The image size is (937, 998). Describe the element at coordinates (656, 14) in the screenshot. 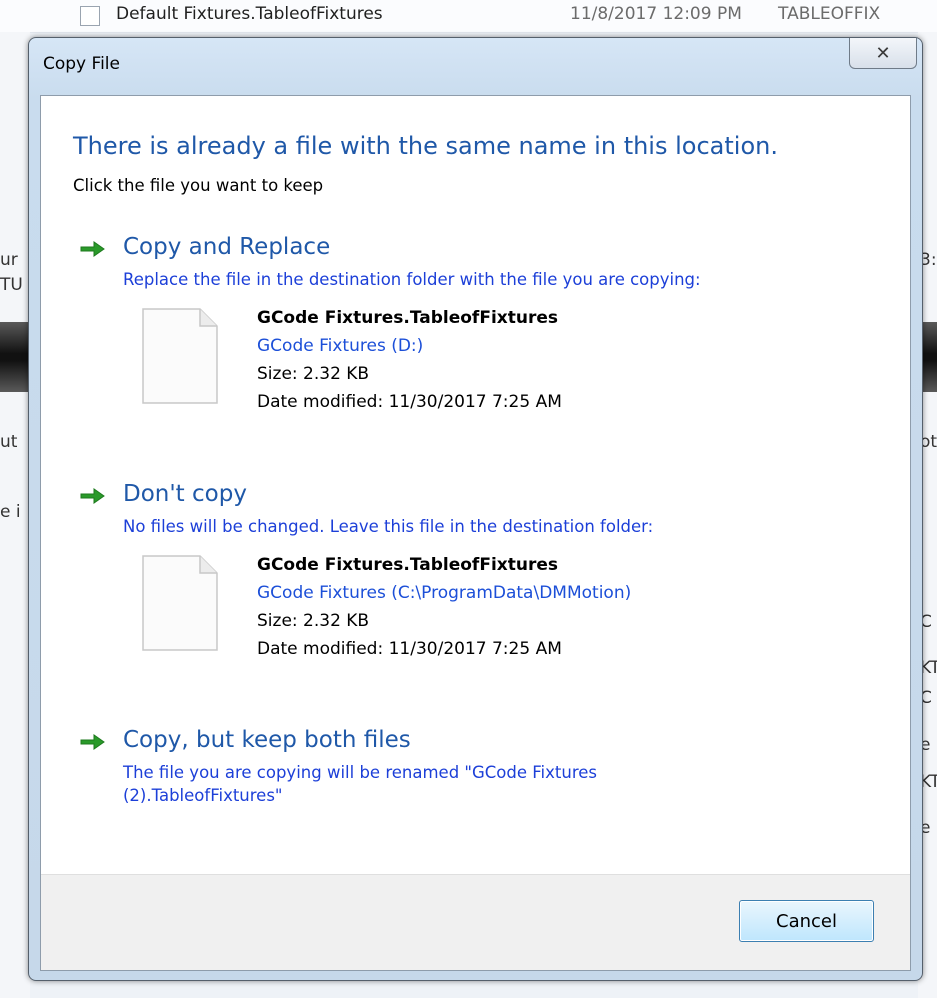

I see `background-row-date: 11/8/2017 12:09 PM` at that location.